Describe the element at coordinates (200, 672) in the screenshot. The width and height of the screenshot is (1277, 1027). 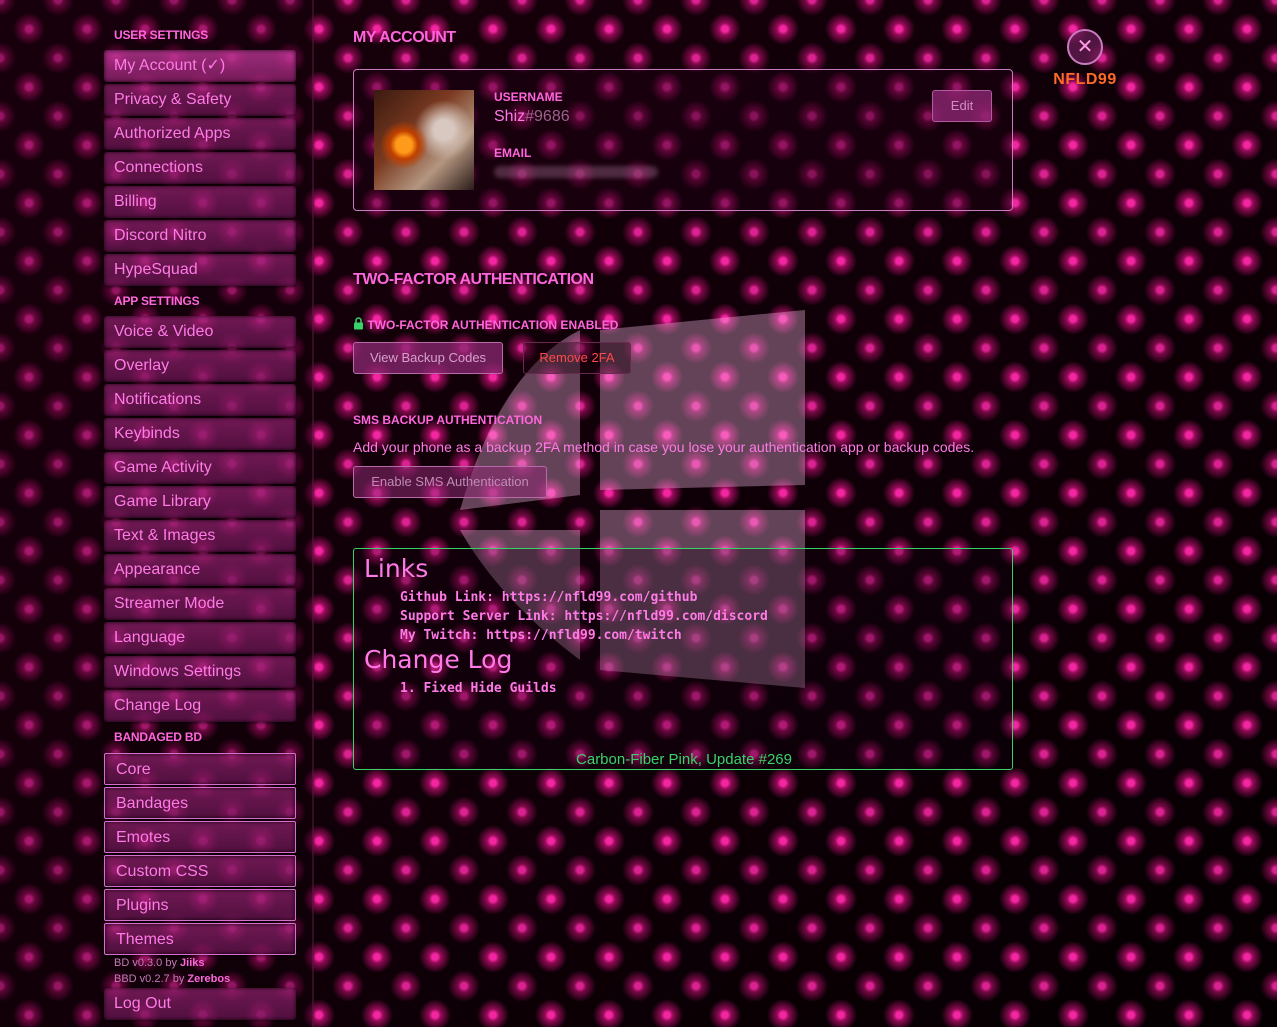
I see `sidebar-item-windows-settings: Windows Settings` at that location.